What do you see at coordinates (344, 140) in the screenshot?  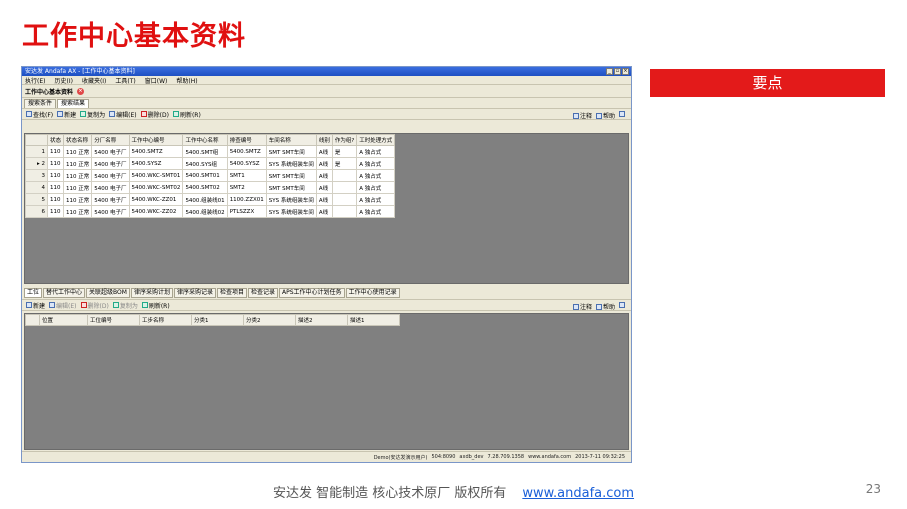 I see `column-header: 作为组?` at bounding box center [344, 140].